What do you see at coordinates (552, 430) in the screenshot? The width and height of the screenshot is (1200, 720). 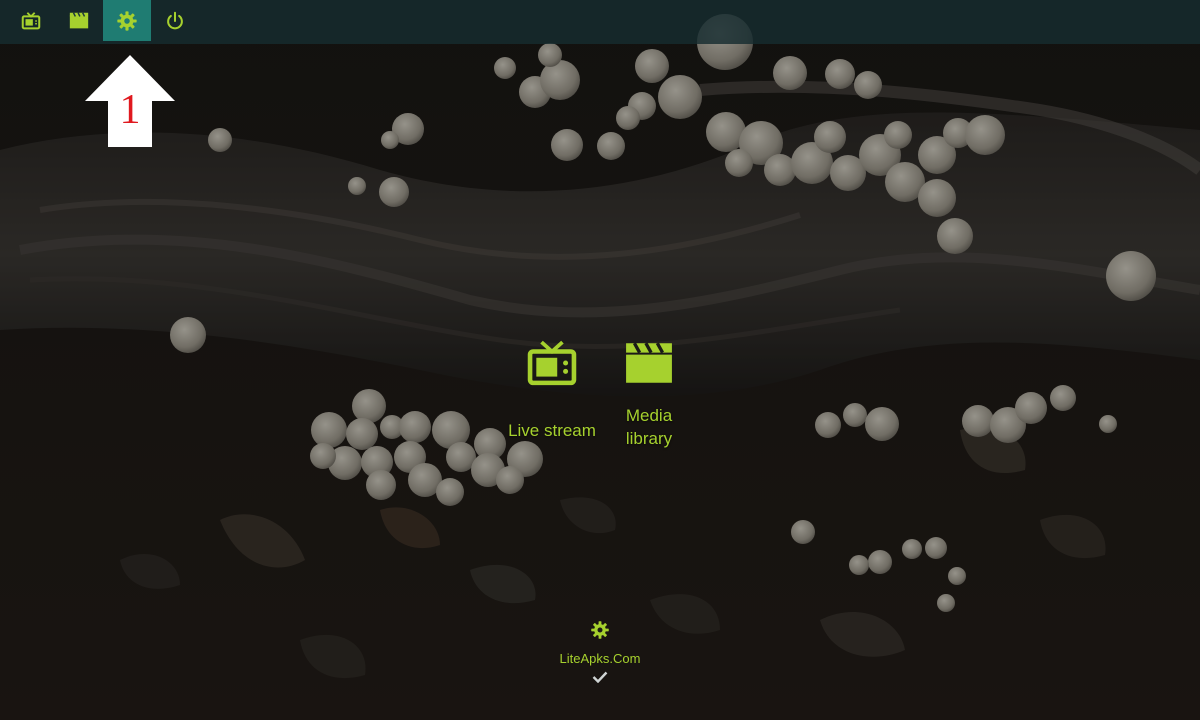 I see `live-stream-label: Live stream` at bounding box center [552, 430].